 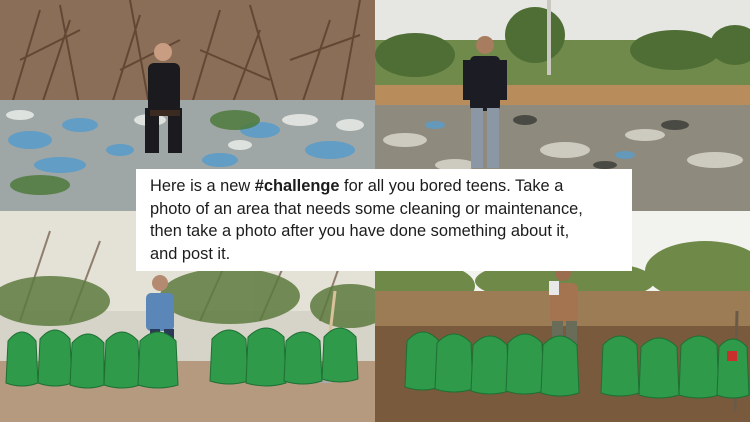 What do you see at coordinates (297, 186) in the screenshot?
I see `challenge-hashtag: #challenge` at bounding box center [297, 186].